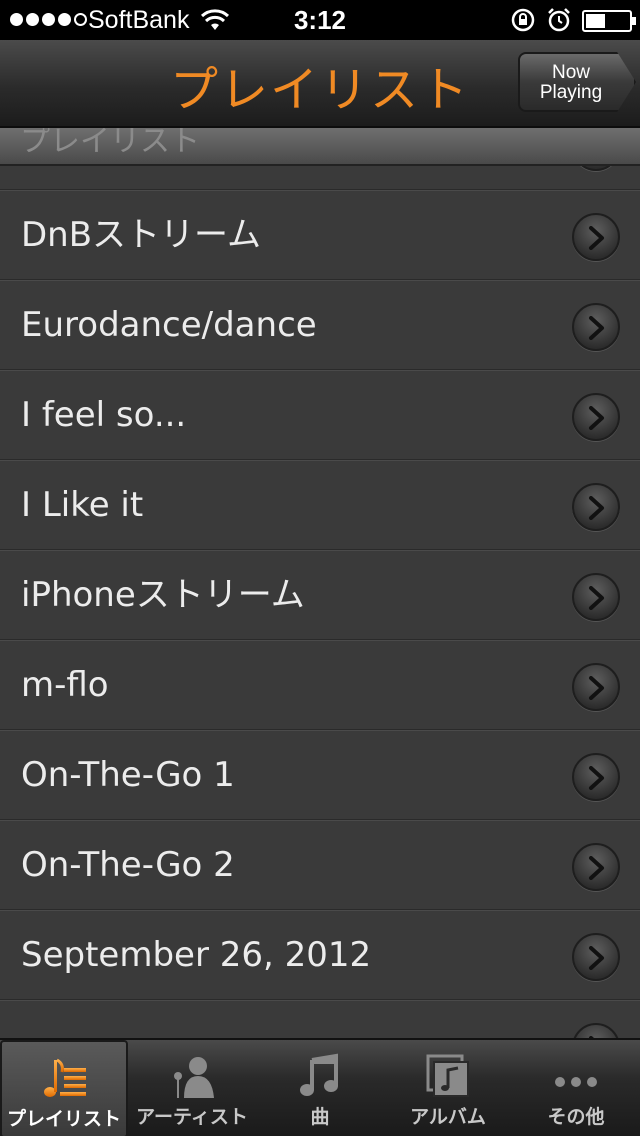 The height and width of the screenshot is (1136, 640). What do you see at coordinates (320, 1117) in the screenshot?
I see `tab-label: 曲` at bounding box center [320, 1117].